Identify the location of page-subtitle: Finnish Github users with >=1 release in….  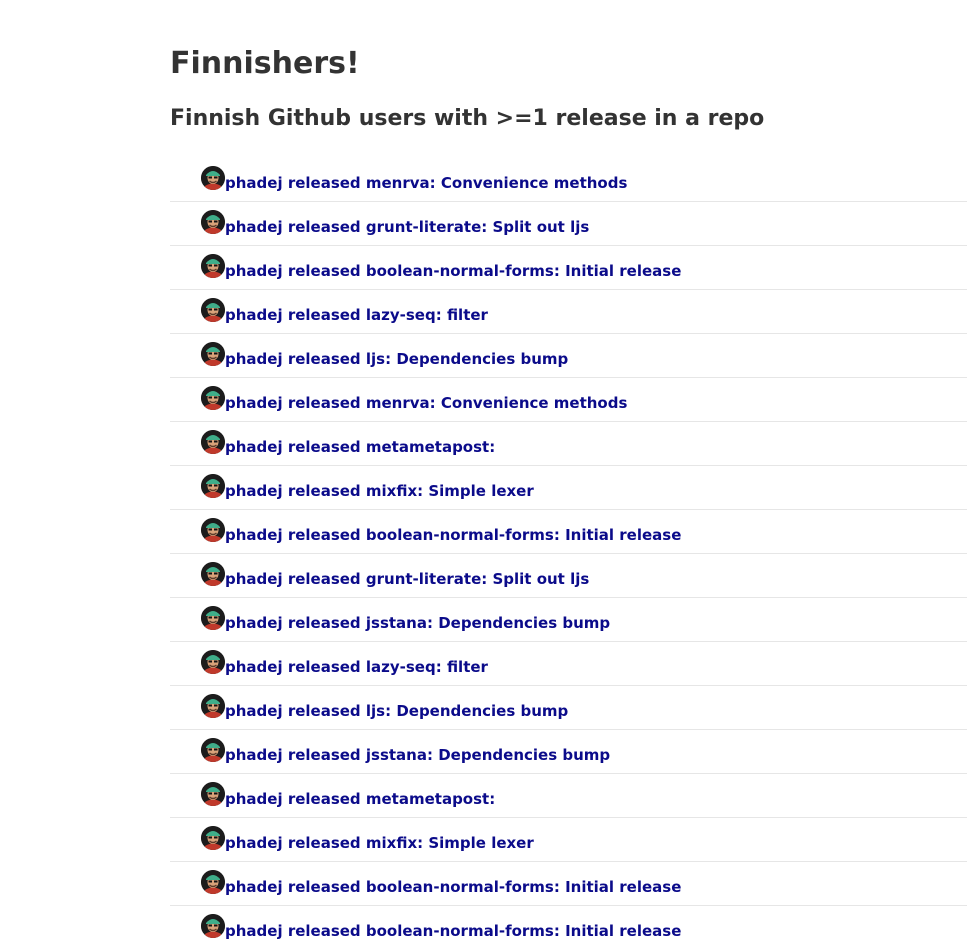
(467, 118).